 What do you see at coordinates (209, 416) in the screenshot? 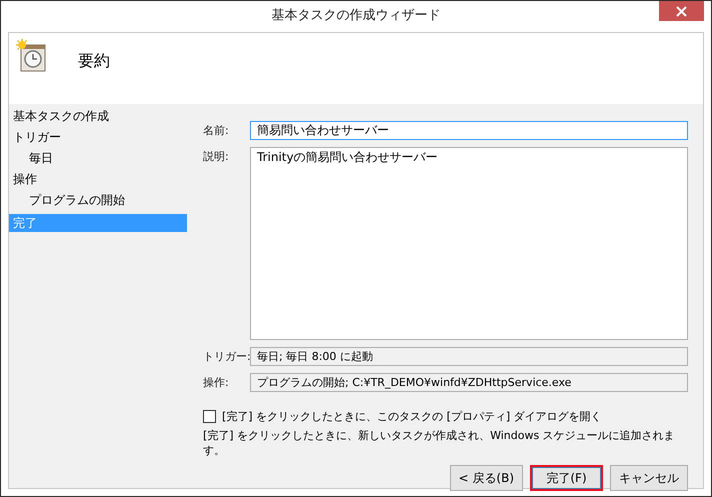
I see `checkbox` at bounding box center [209, 416].